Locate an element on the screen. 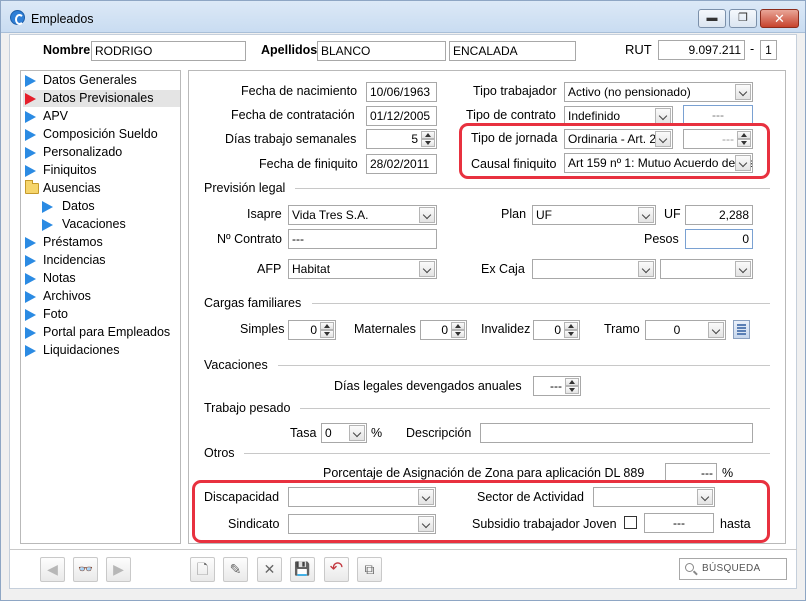 This screenshot has height=601, width=806. pesos-field: 0 is located at coordinates (719, 239).